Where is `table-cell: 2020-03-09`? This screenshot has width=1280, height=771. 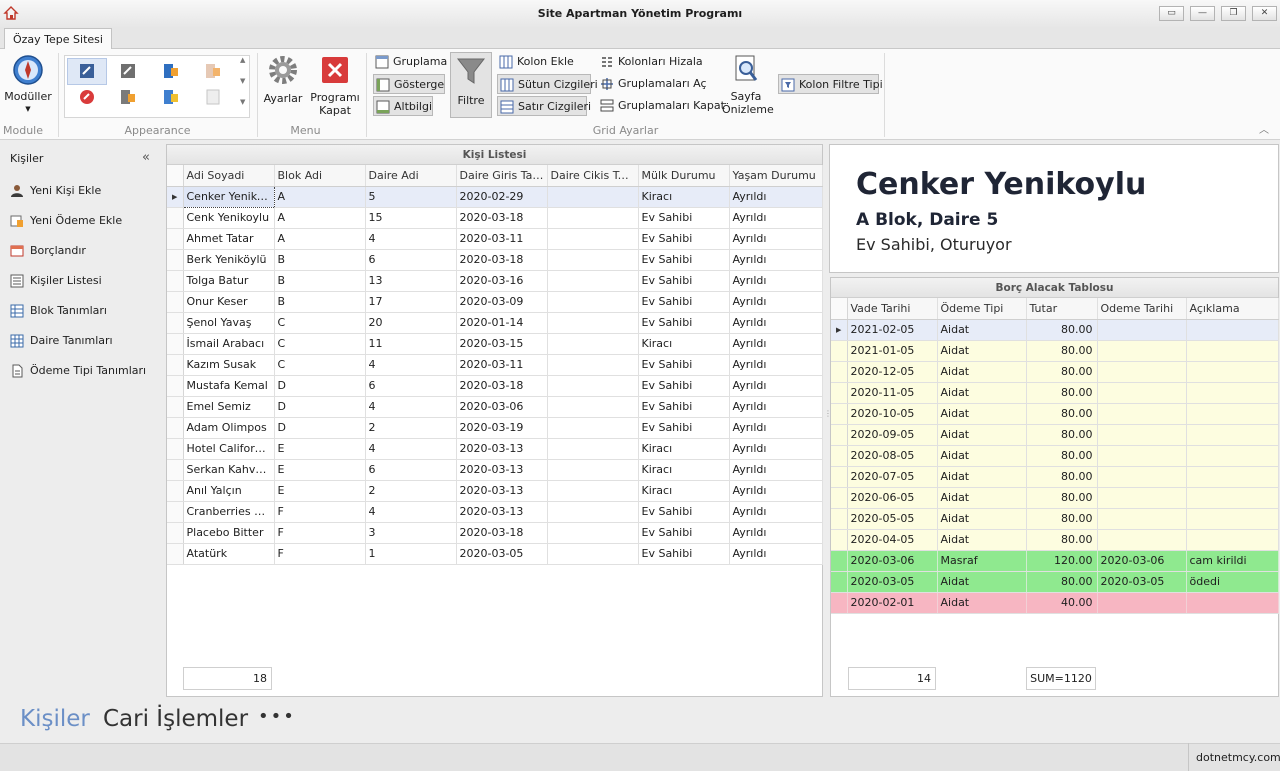
table-cell: 2020-03-09 is located at coordinates (502, 302).